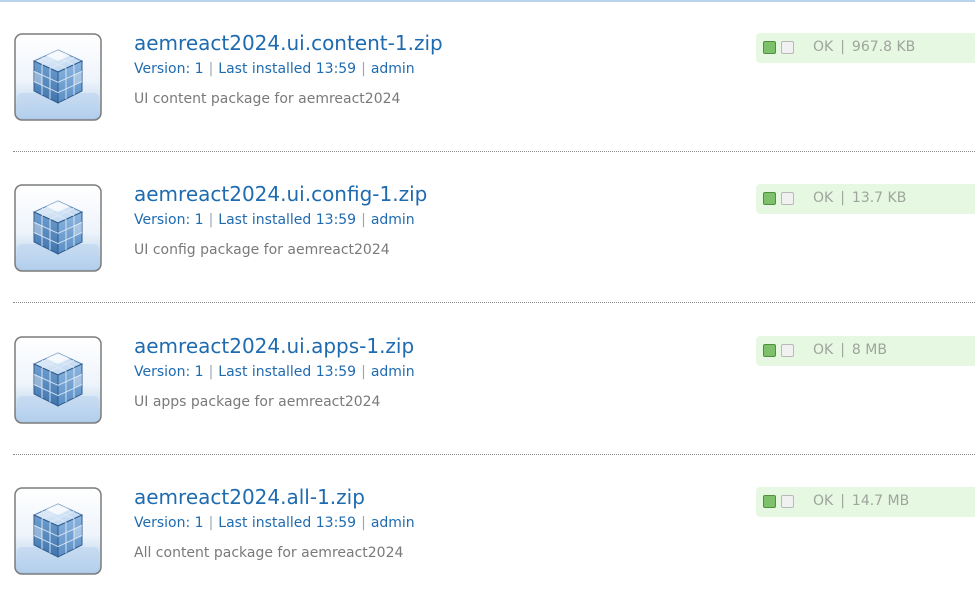 The image size is (975, 599). I want to click on package-description: UI apps package for aemreact2024, so click(257, 402).